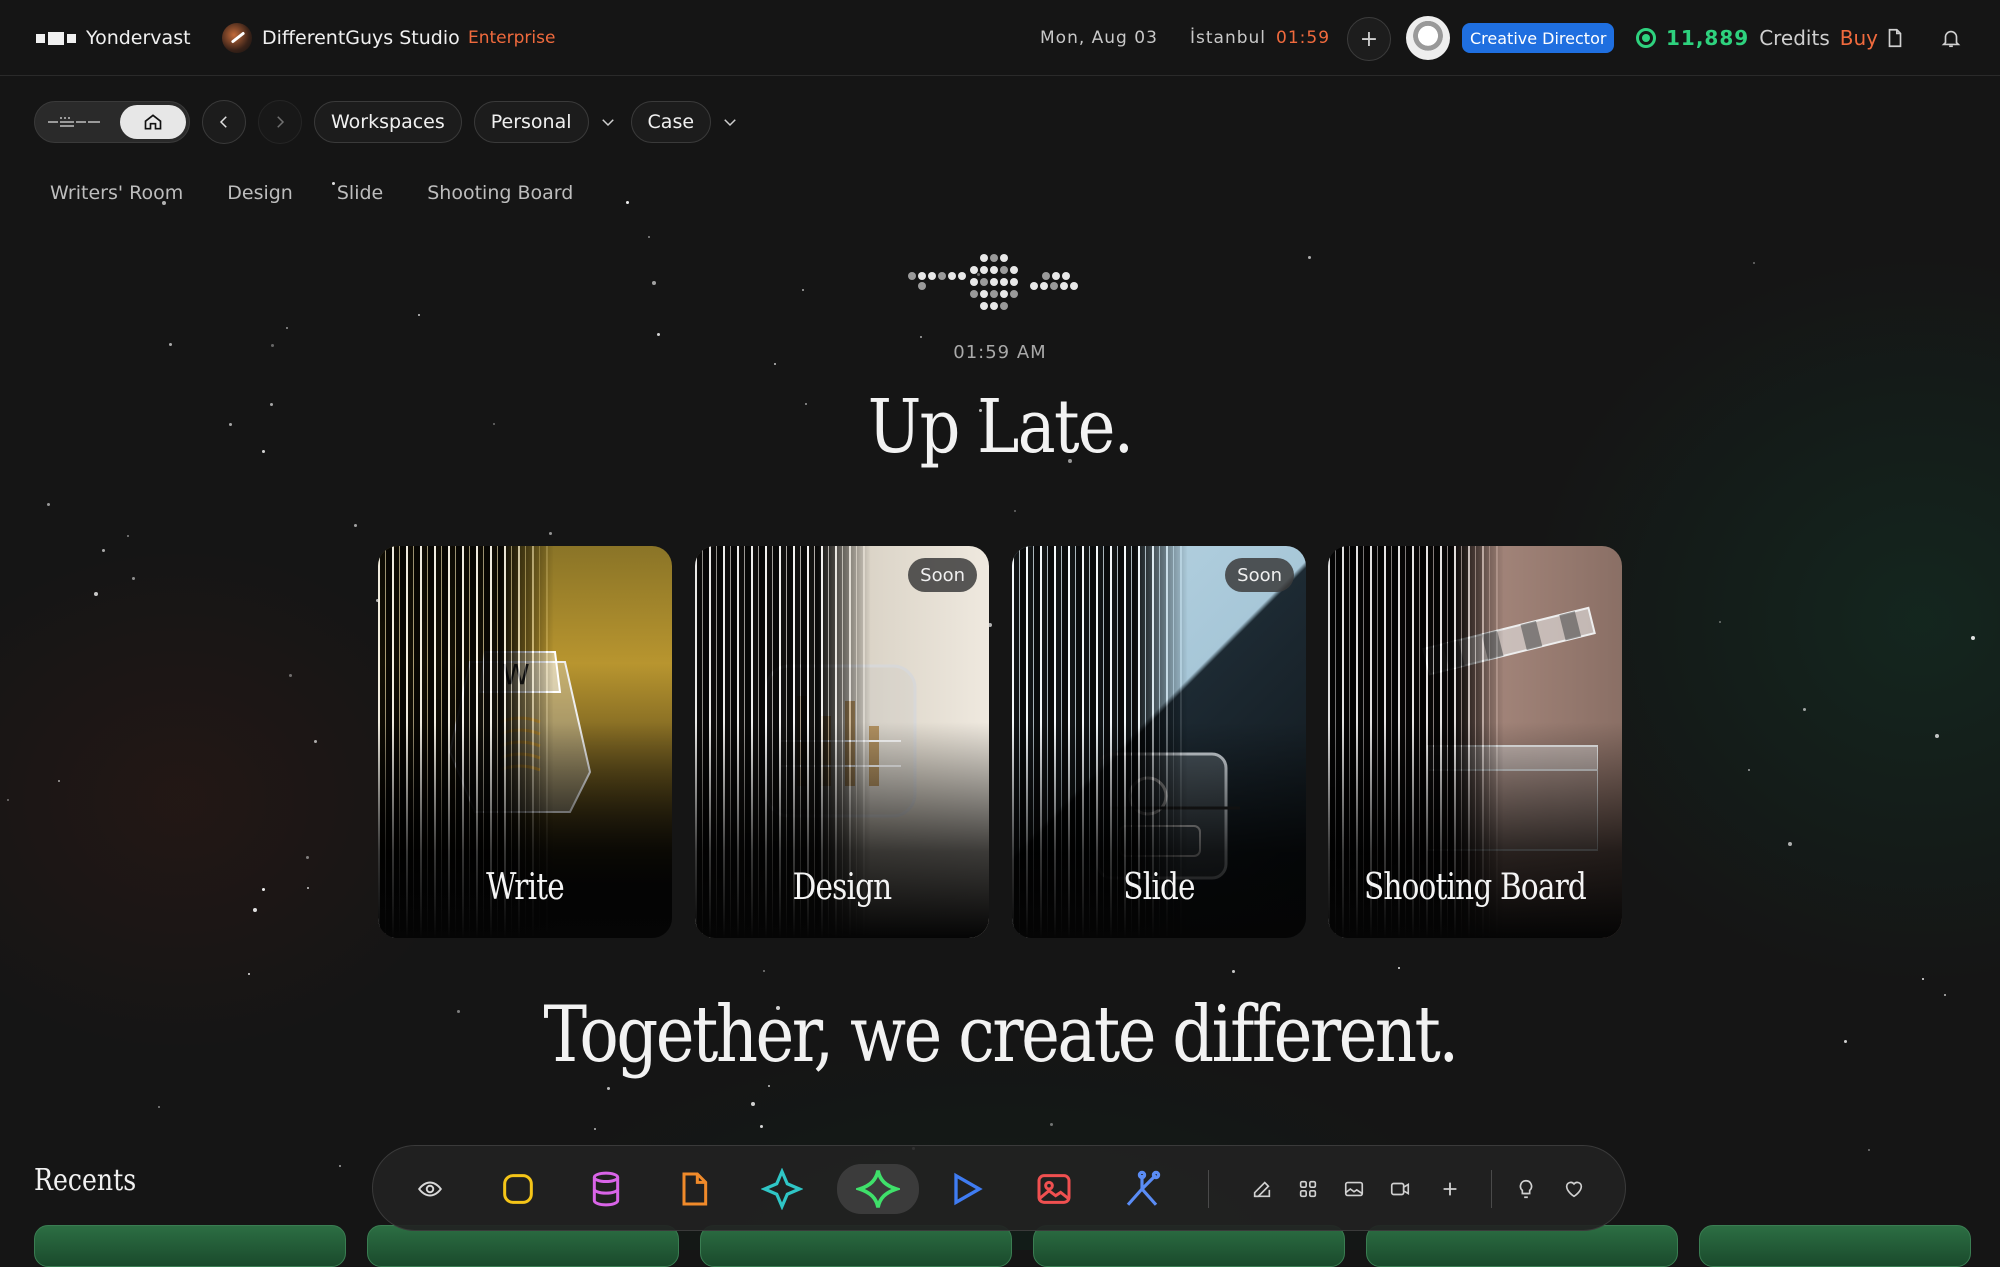 The image size is (2000, 1267). What do you see at coordinates (525, 742) in the screenshot?
I see `write-card: W Write` at bounding box center [525, 742].